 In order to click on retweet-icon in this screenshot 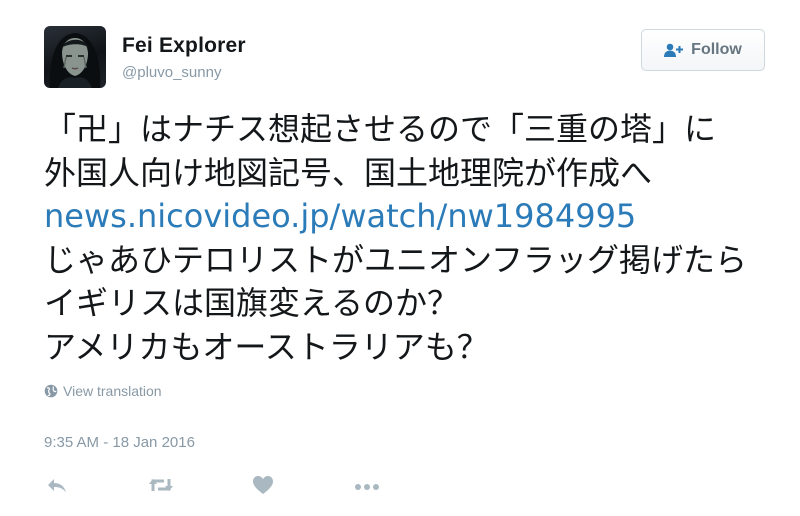, I will do `click(161, 487)`.